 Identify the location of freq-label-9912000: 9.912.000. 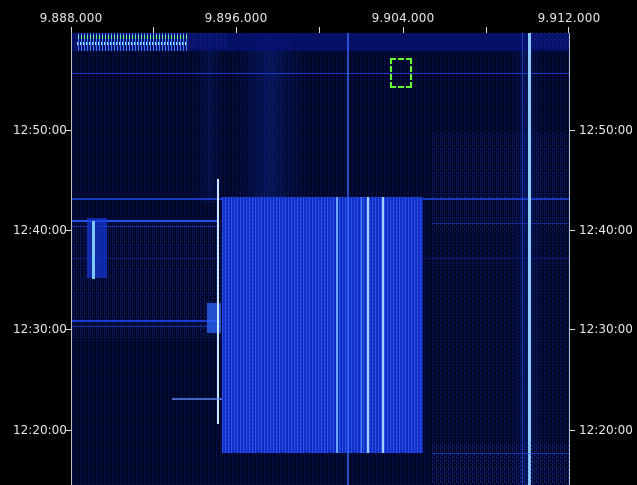
(569, 18).